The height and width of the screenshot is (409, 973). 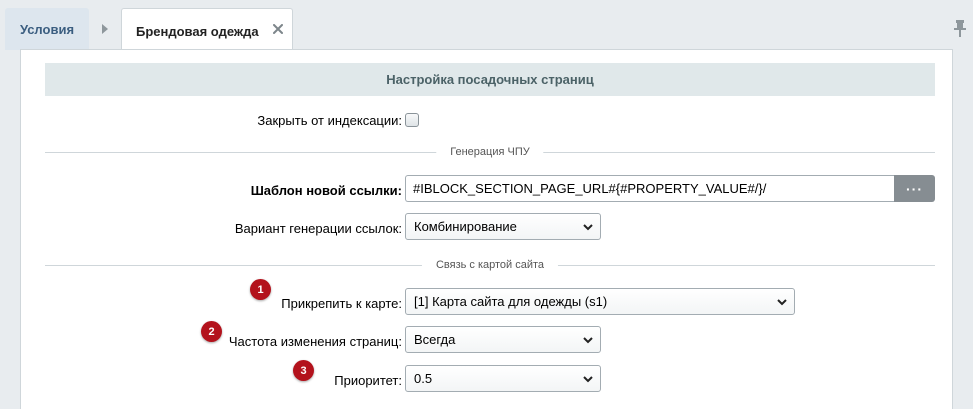 I want to click on priority-label: Приоритет:, so click(x=368, y=380).